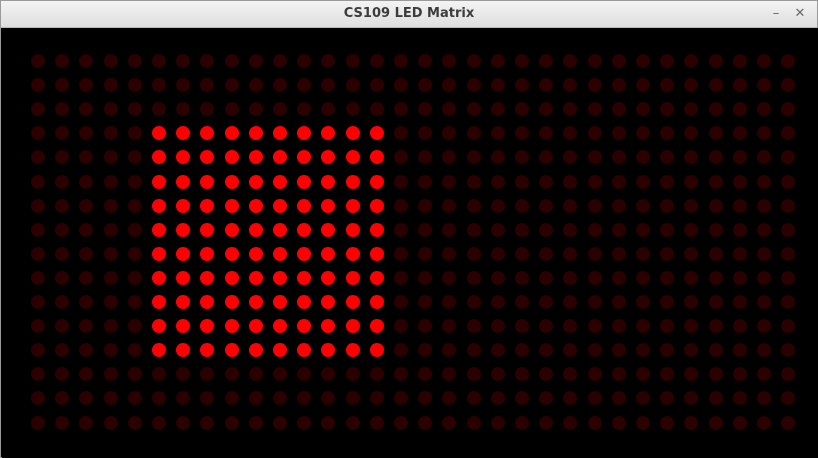 The image size is (818, 458). I want to click on minimize-button: –, so click(776, 14).